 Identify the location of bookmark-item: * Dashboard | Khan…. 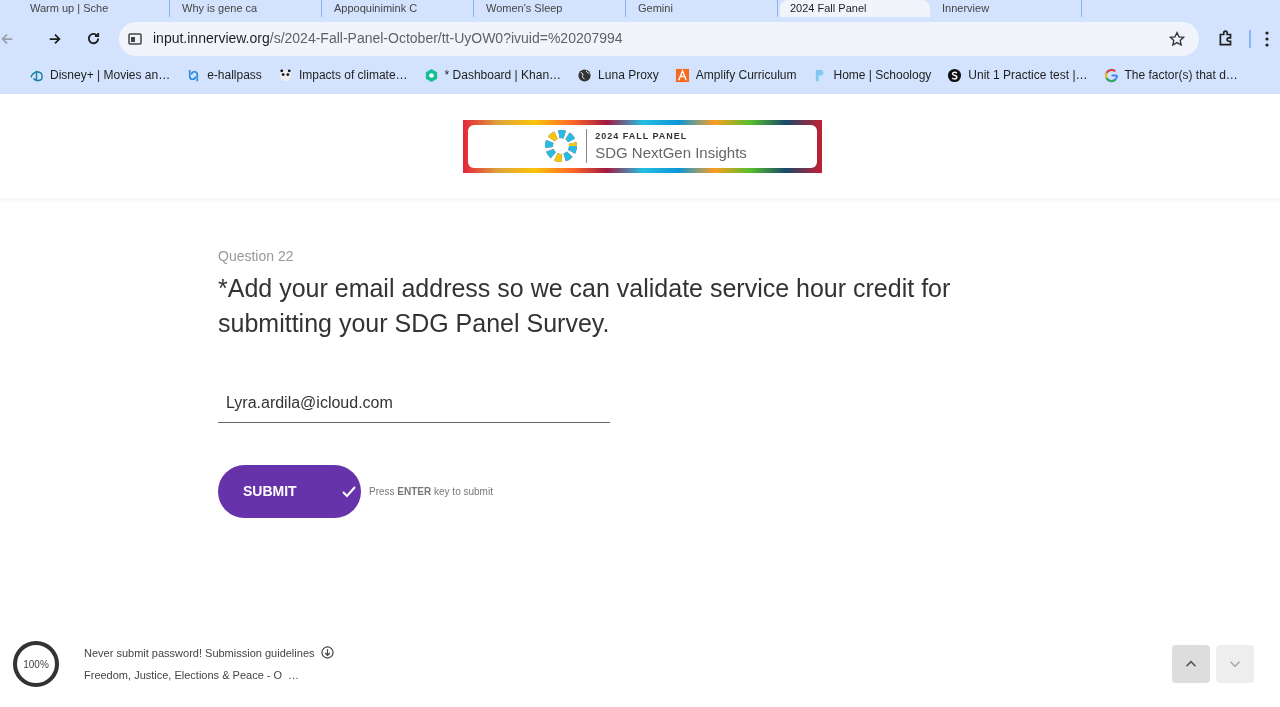
(492, 75).